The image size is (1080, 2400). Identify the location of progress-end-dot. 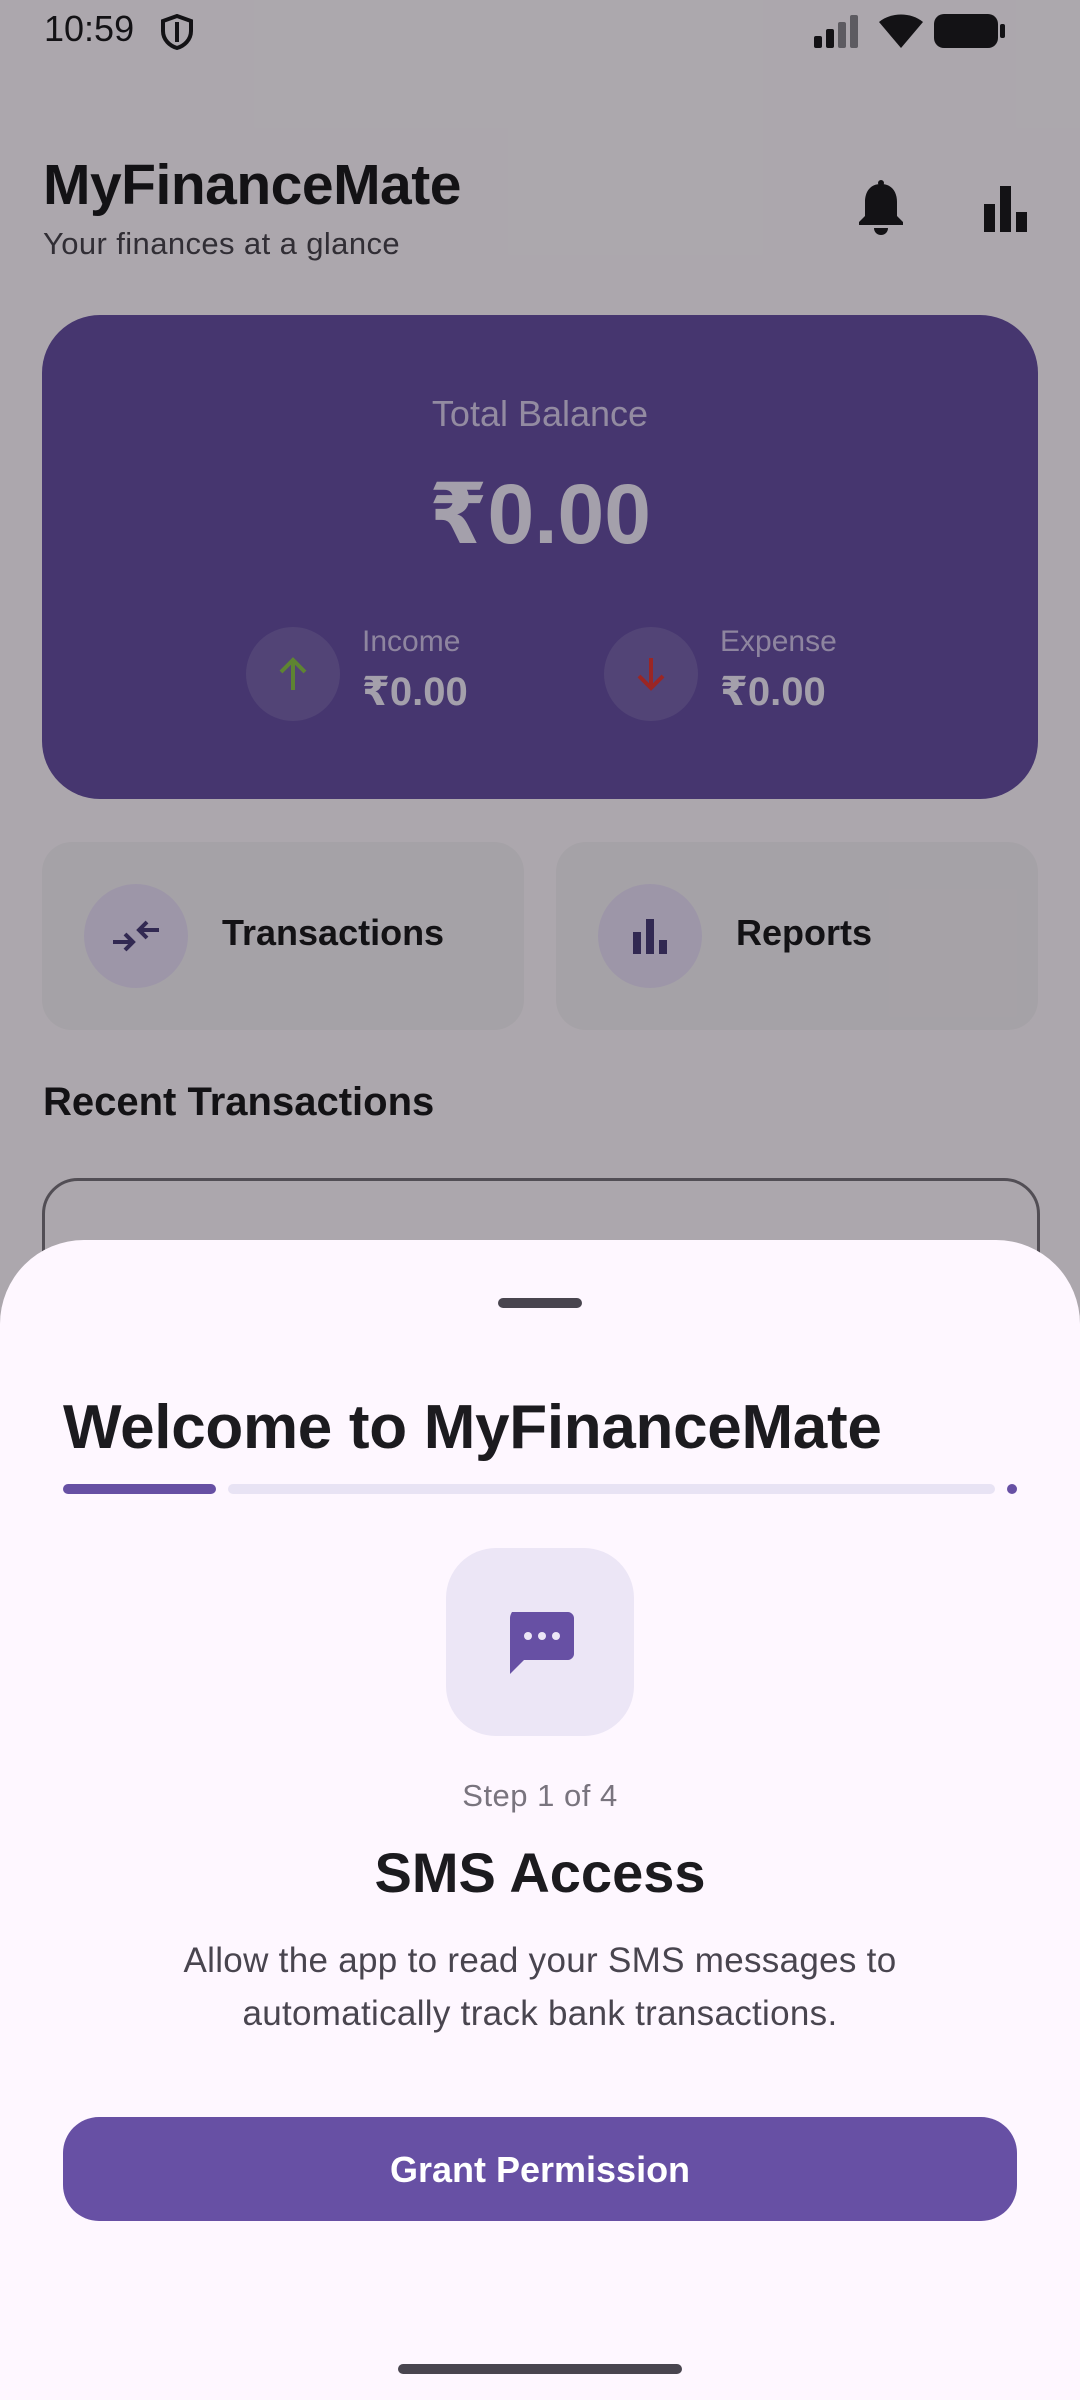
(1012, 1489).